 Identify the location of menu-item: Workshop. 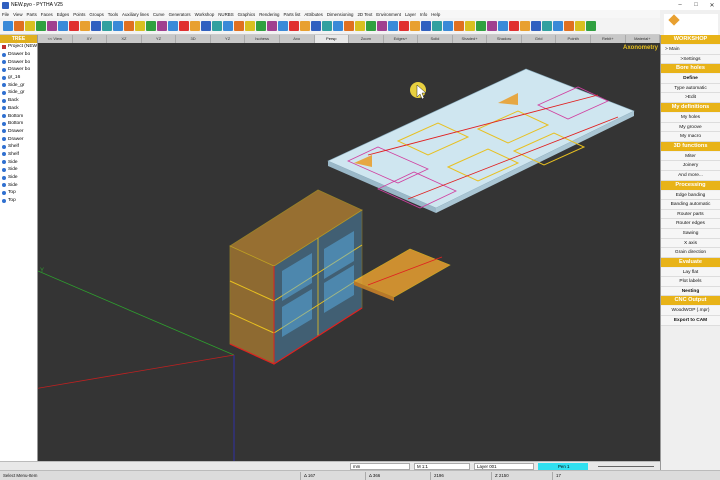
(205, 14).